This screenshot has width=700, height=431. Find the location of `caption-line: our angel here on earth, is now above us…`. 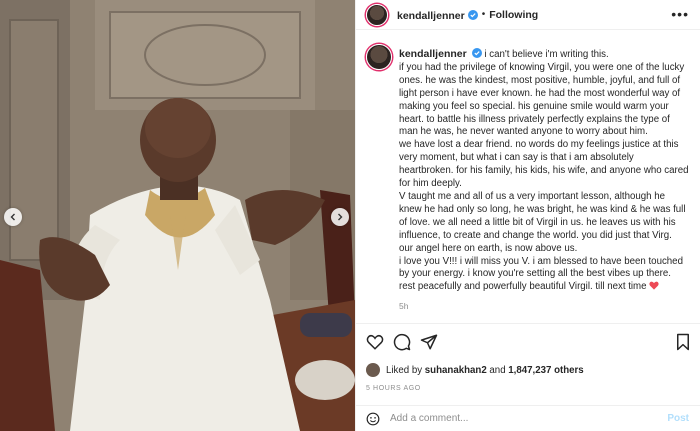

caption-line: our angel here on earth, is now above us… is located at coordinates (488, 248).